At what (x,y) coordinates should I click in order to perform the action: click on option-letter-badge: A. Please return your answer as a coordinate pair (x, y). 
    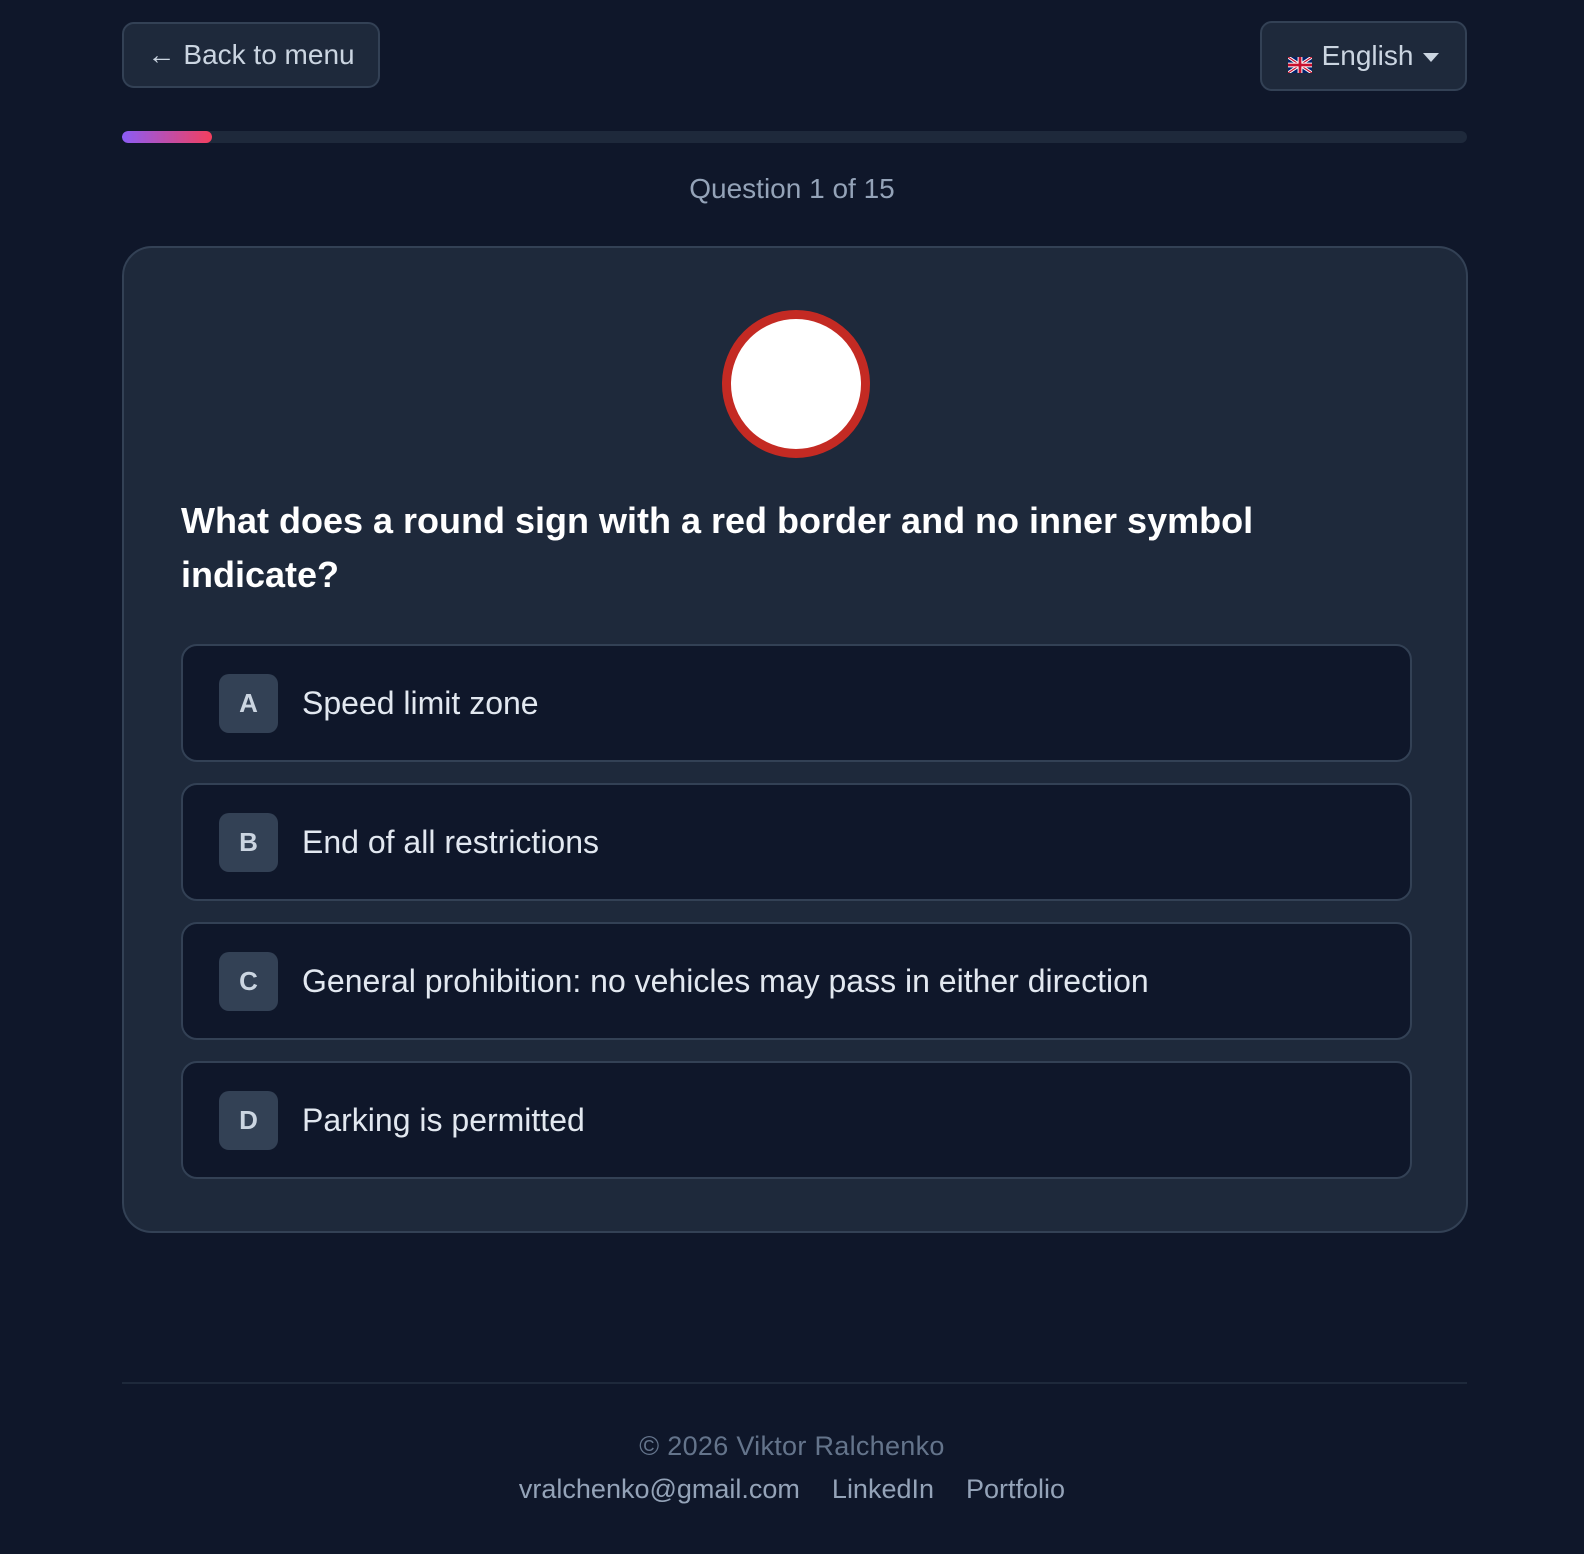
    Looking at the image, I should click on (248, 703).